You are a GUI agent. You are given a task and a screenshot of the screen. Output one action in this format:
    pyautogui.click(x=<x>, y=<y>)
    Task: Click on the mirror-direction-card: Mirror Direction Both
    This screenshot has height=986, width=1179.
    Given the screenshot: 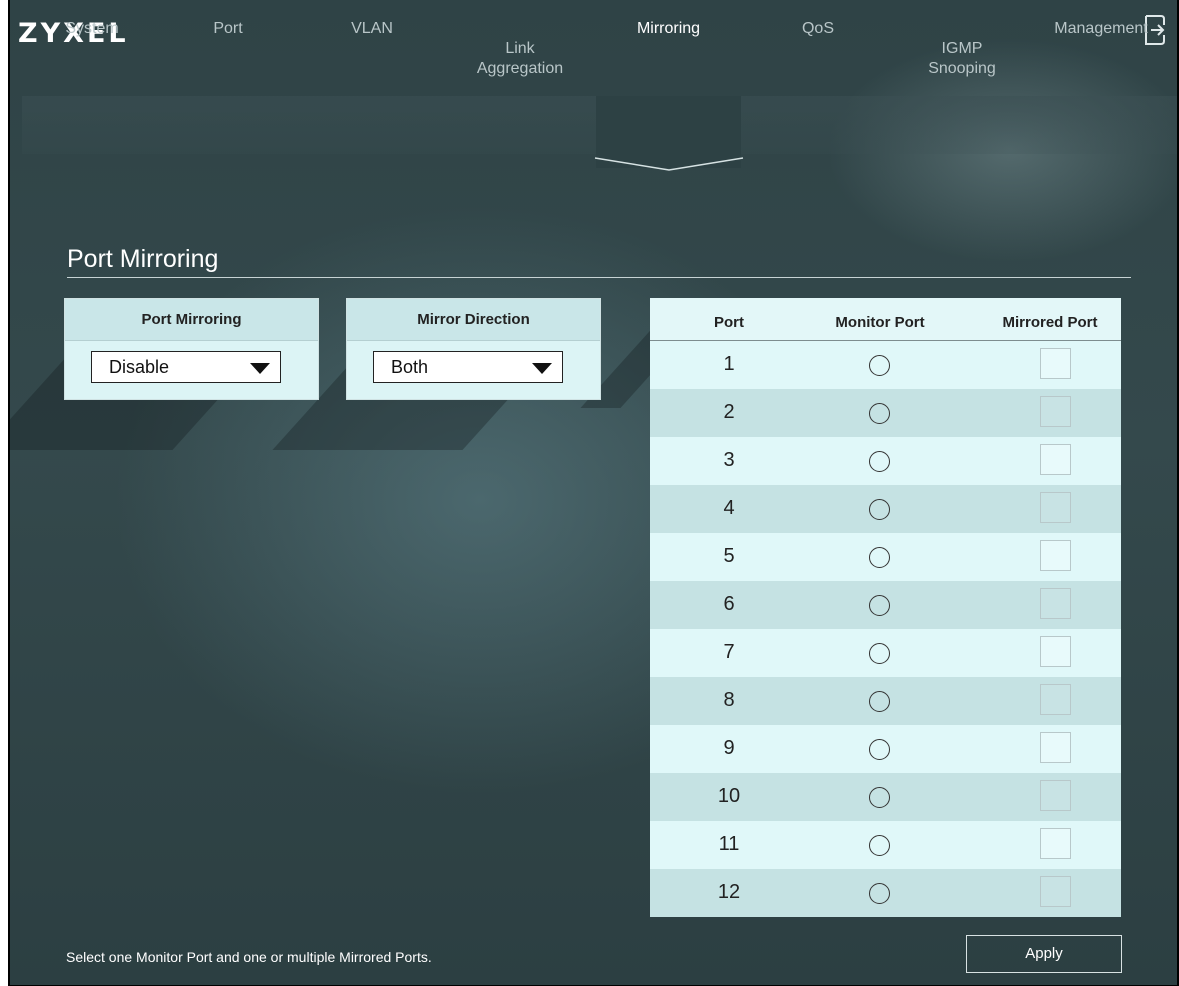 What is the action you would take?
    pyautogui.click(x=473, y=349)
    